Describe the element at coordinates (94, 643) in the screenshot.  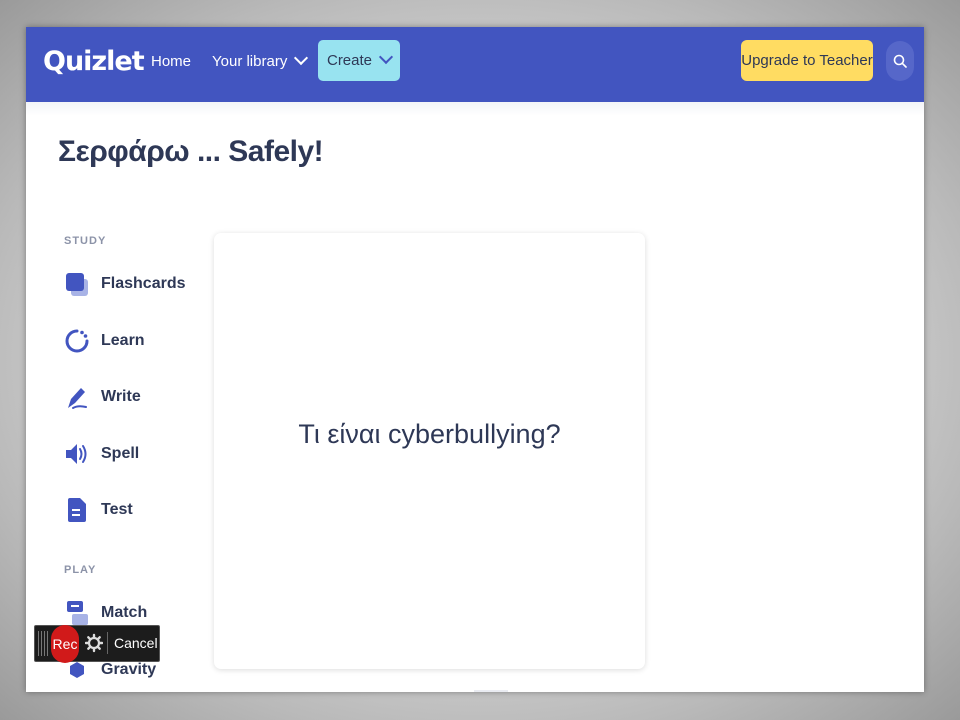
I see `gear-icon` at that location.